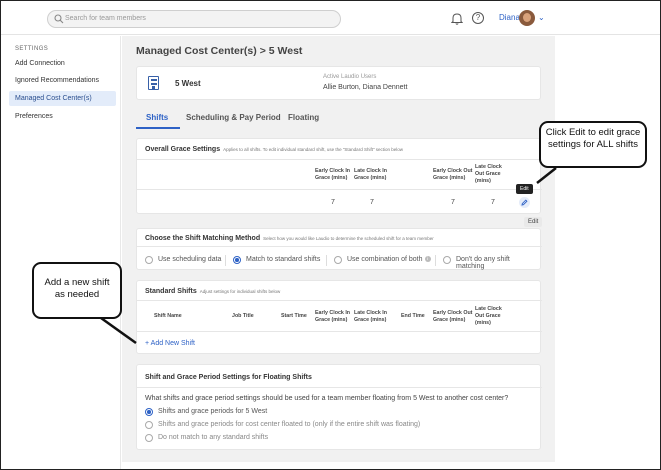 The height and width of the screenshot is (470, 661). Describe the element at coordinates (546, 175) in the screenshot. I see `edit-callout-arrow` at that location.